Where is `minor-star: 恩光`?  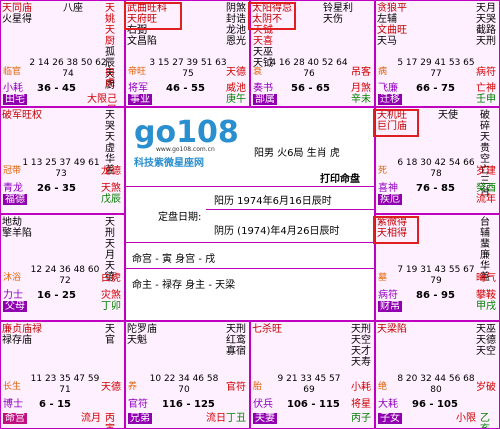
minor-star: 恩光 is located at coordinates (236, 41).